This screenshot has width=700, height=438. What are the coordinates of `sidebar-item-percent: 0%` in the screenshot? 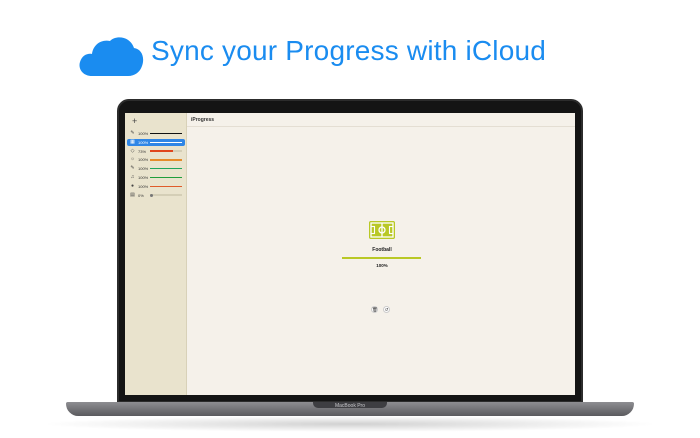 It's located at (141, 195).